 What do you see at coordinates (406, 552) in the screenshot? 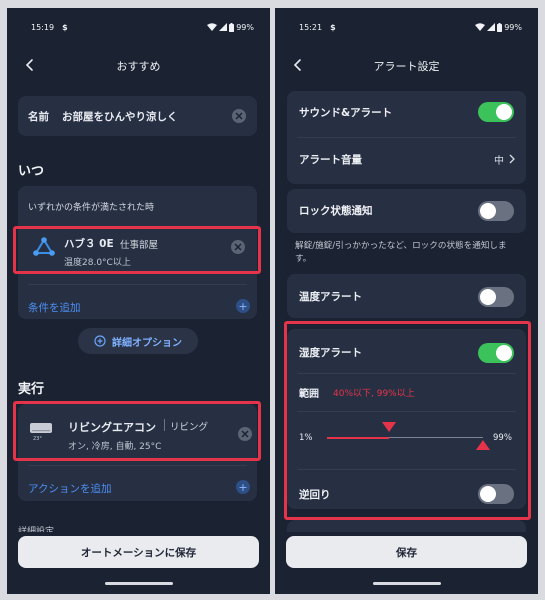
I see `save-button: 保存` at bounding box center [406, 552].